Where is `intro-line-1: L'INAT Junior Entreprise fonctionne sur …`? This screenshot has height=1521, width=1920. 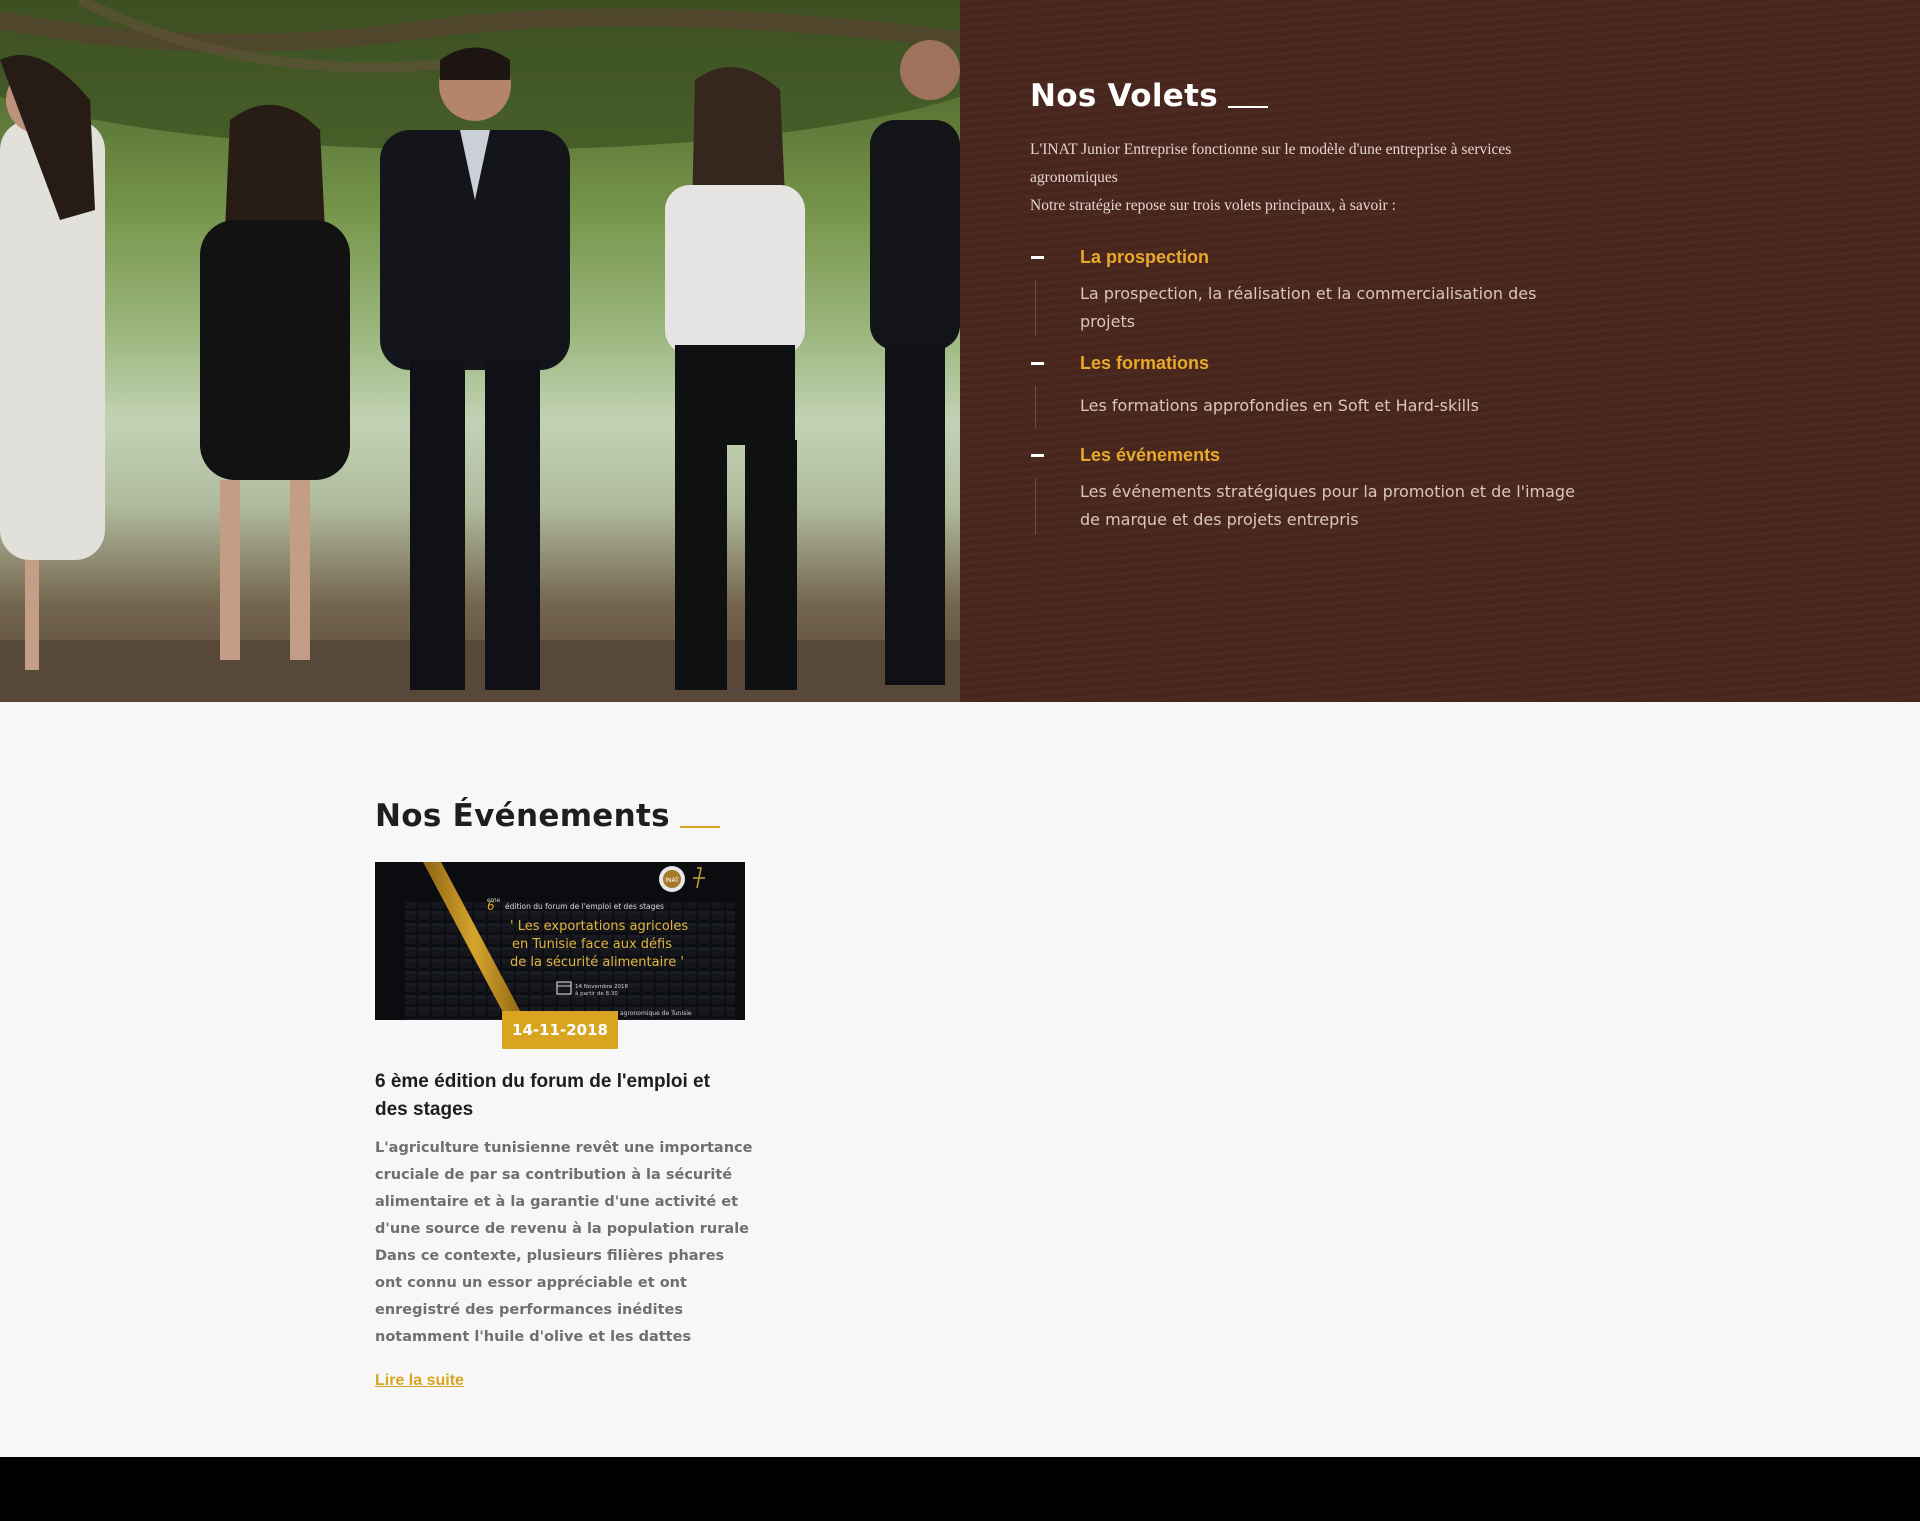
intro-line-1: L'INAT Junior Entreprise fonctionne sur … is located at coordinates (1271, 163).